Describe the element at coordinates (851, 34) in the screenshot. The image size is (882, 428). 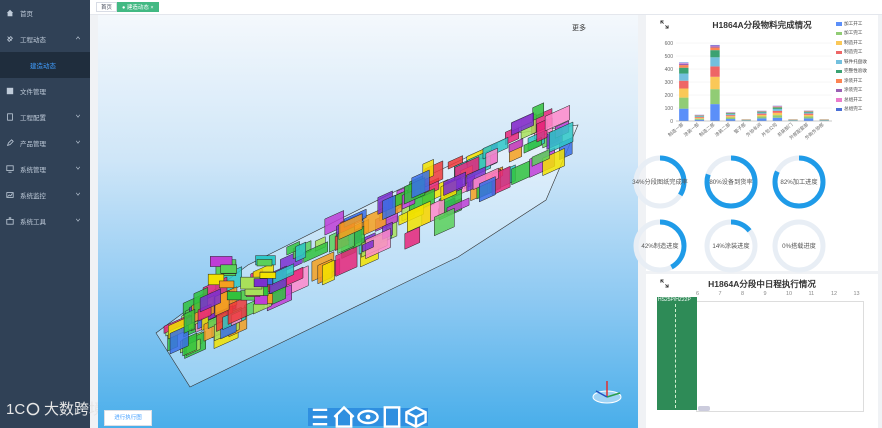
I see `legend-item: 加工完工` at that location.